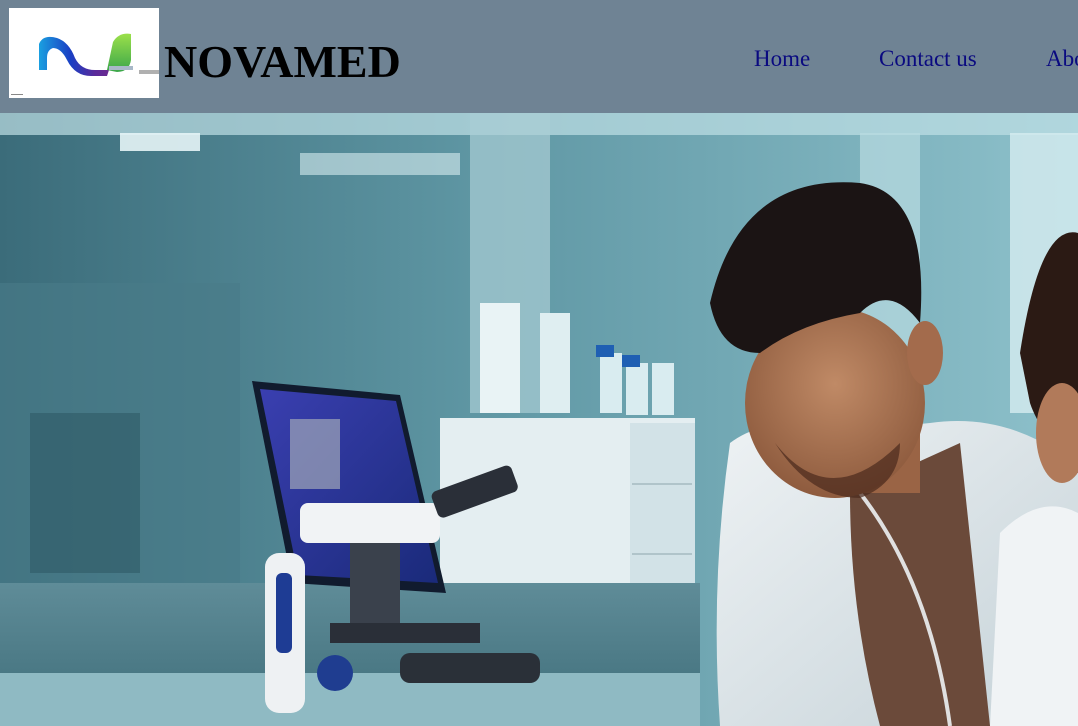 The image size is (1078, 726). I want to click on nav-contact-us: Contact us, so click(928, 59).